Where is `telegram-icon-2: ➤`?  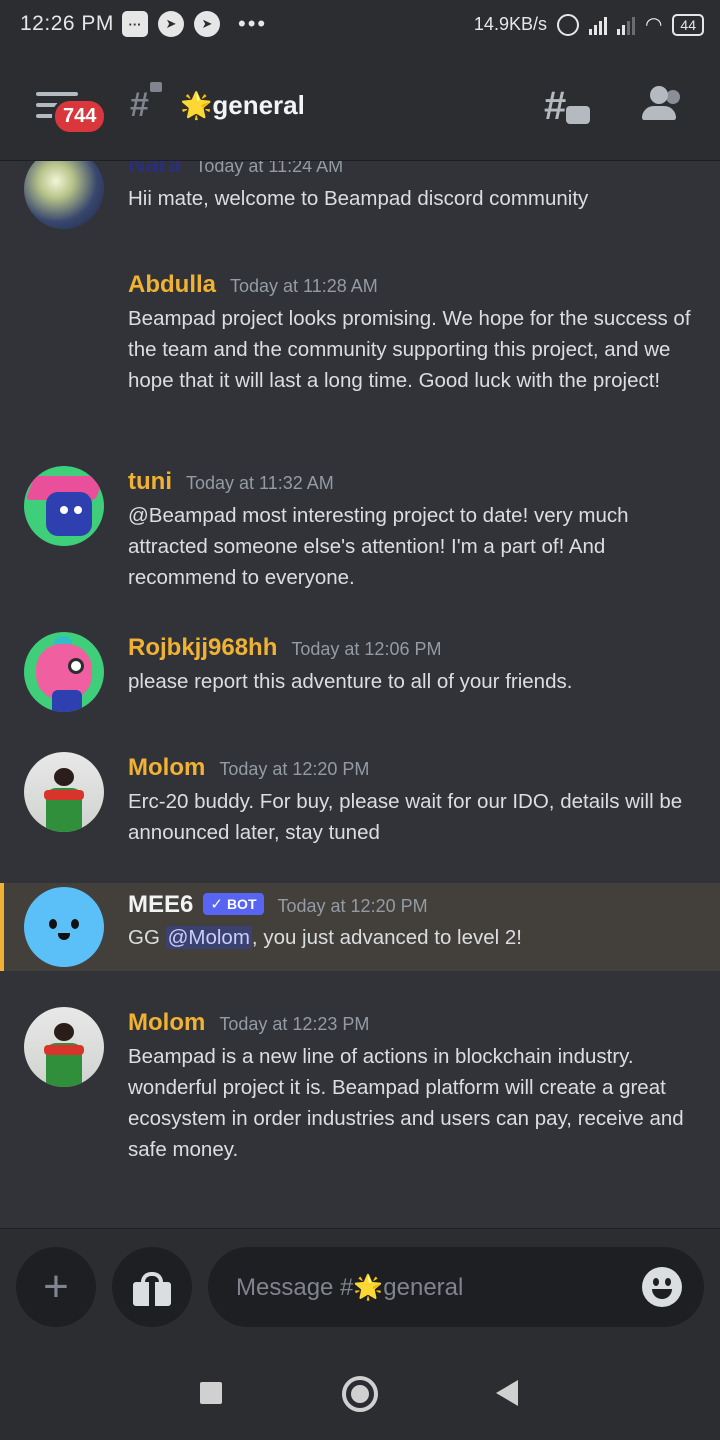
telegram-icon-2: ➤ is located at coordinates (207, 24).